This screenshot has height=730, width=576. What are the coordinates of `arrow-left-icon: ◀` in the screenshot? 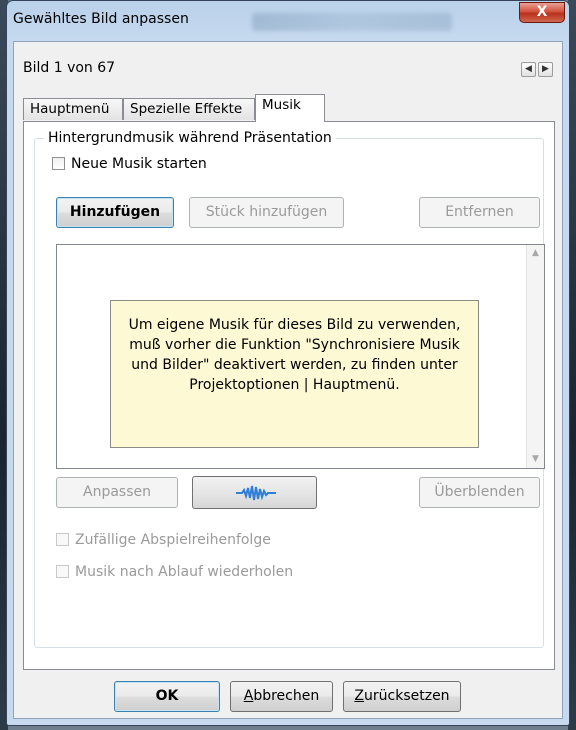 It's located at (528, 69).